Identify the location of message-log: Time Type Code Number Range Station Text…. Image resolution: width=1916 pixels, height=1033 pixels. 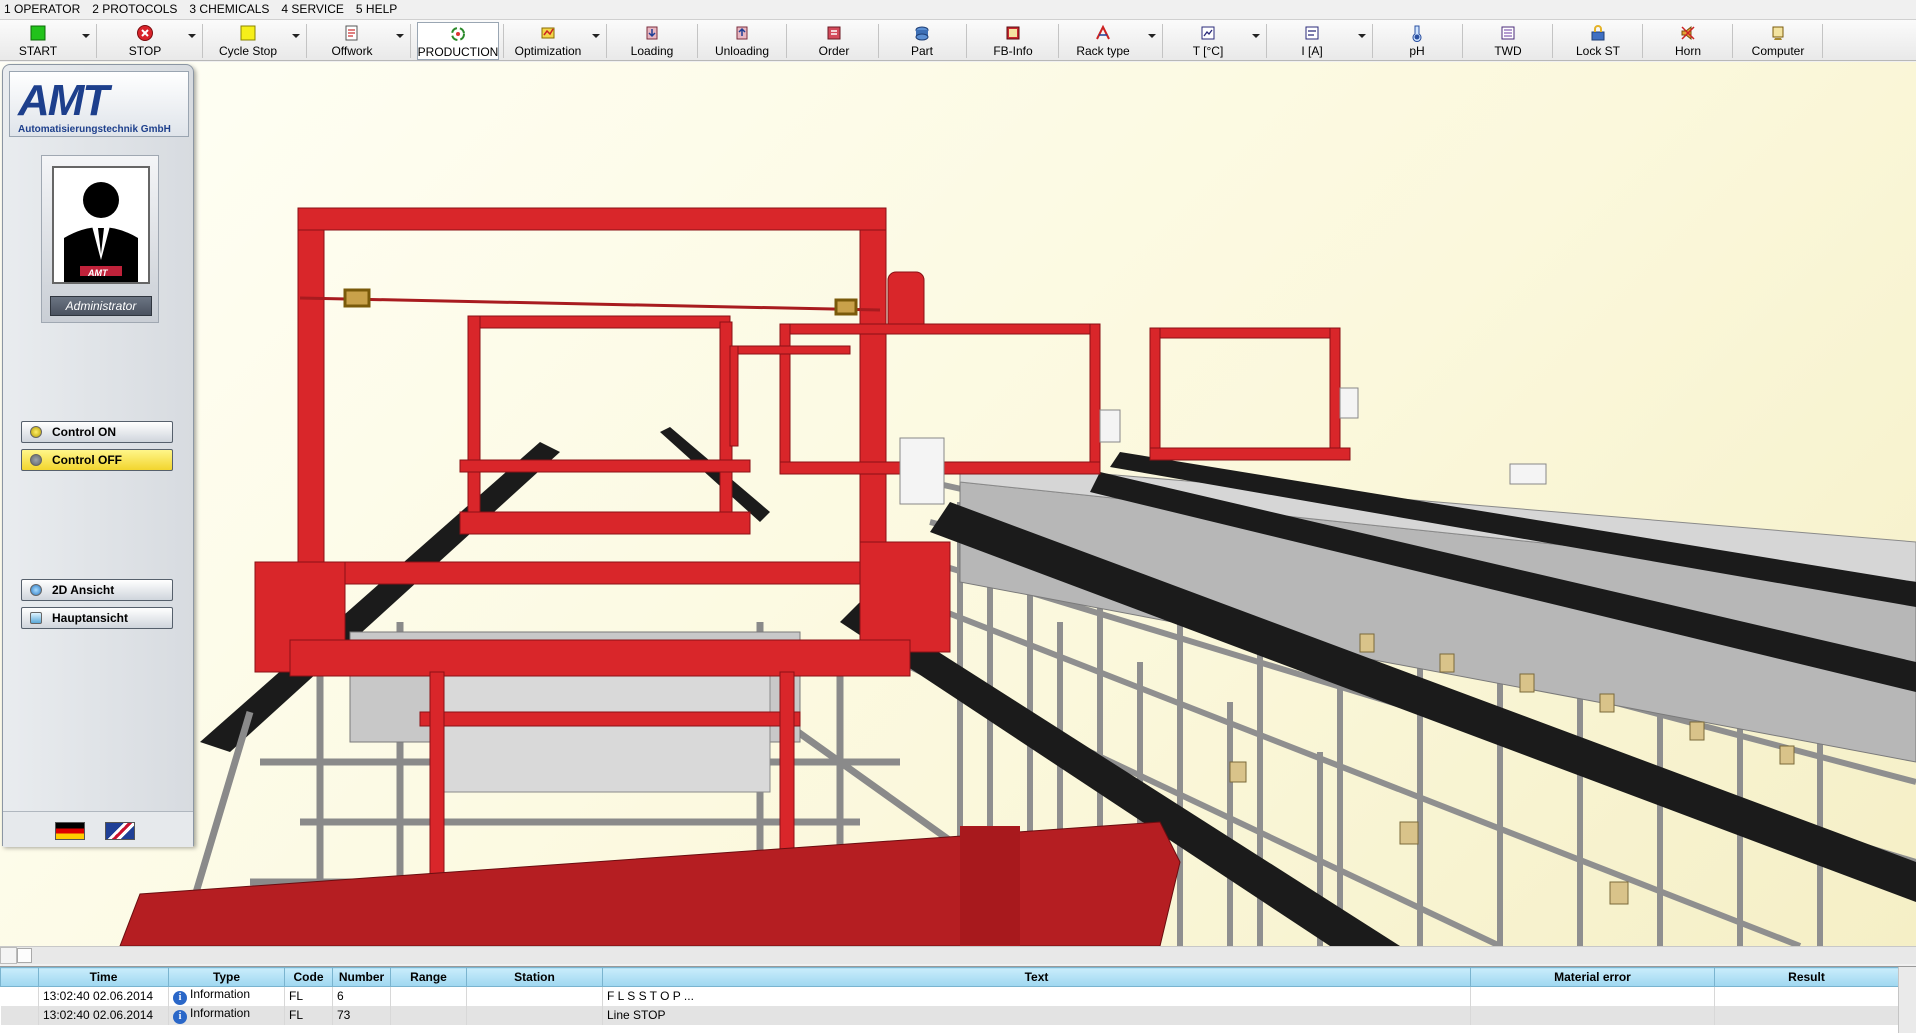
(958, 999).